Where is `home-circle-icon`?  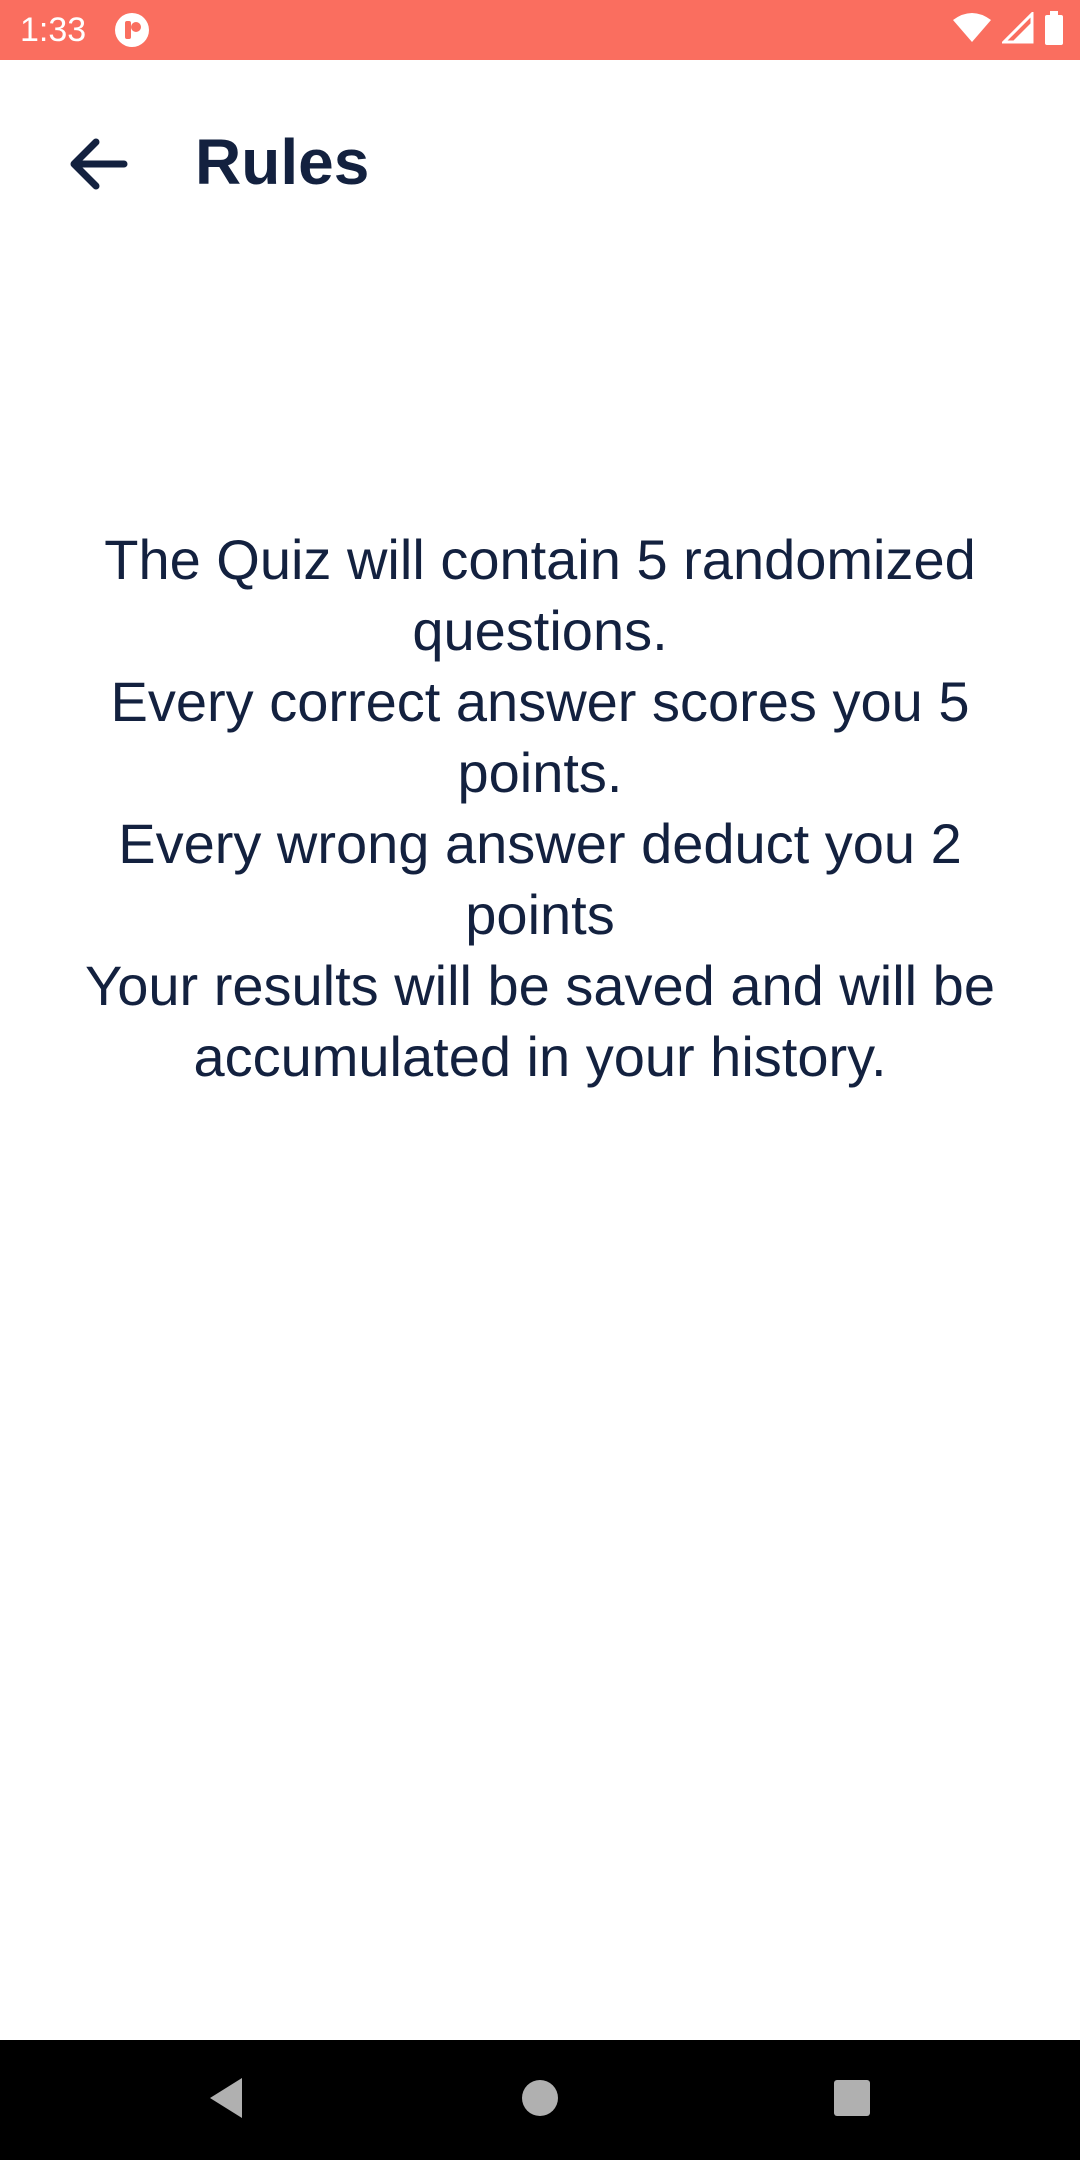 home-circle-icon is located at coordinates (540, 2100).